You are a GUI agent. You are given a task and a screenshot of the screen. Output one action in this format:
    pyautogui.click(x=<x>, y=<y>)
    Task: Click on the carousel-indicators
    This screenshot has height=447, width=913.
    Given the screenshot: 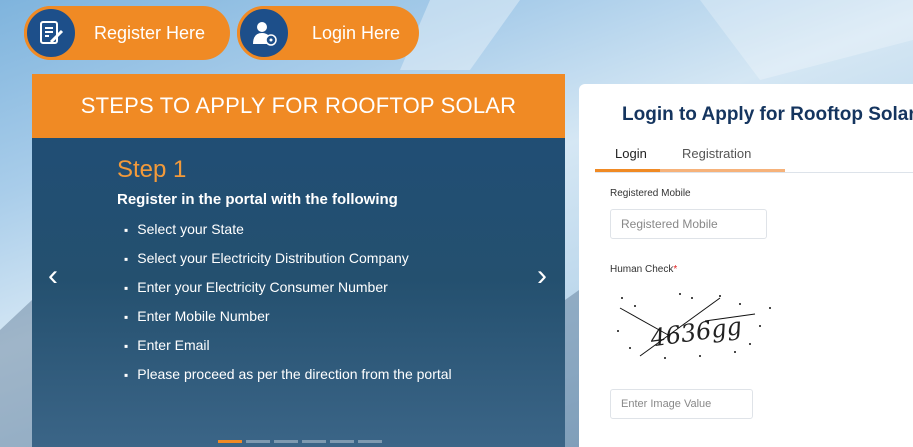 What is the action you would take?
    pyautogui.click(x=300, y=441)
    